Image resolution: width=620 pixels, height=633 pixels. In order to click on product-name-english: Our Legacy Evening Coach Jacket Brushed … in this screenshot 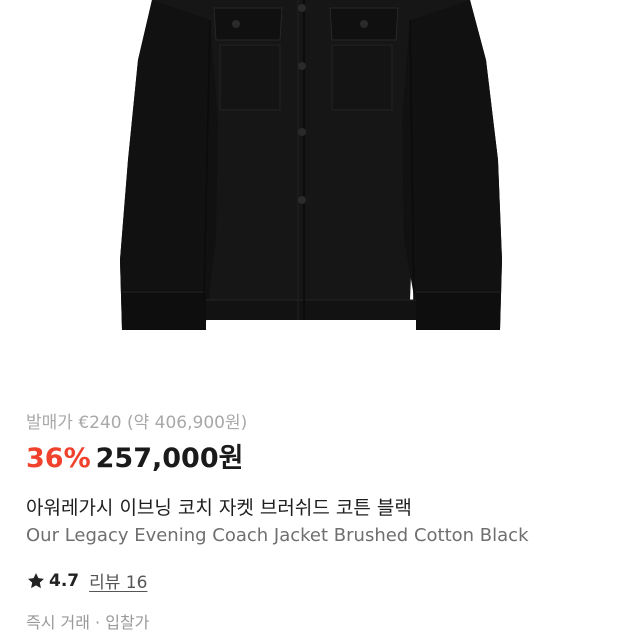, I will do `click(277, 535)`.